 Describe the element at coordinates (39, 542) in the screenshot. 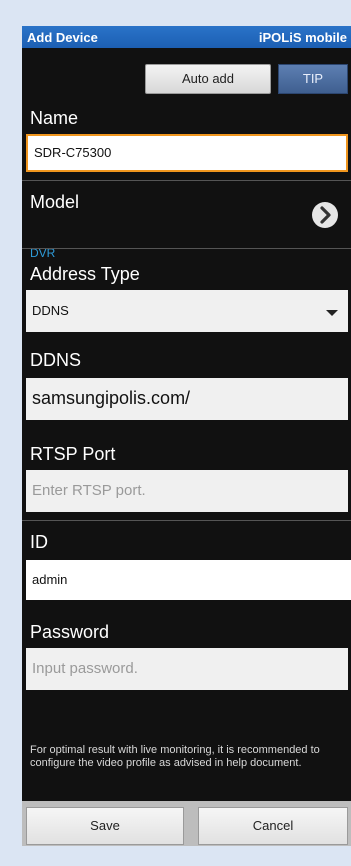

I see `id-label: ID` at that location.